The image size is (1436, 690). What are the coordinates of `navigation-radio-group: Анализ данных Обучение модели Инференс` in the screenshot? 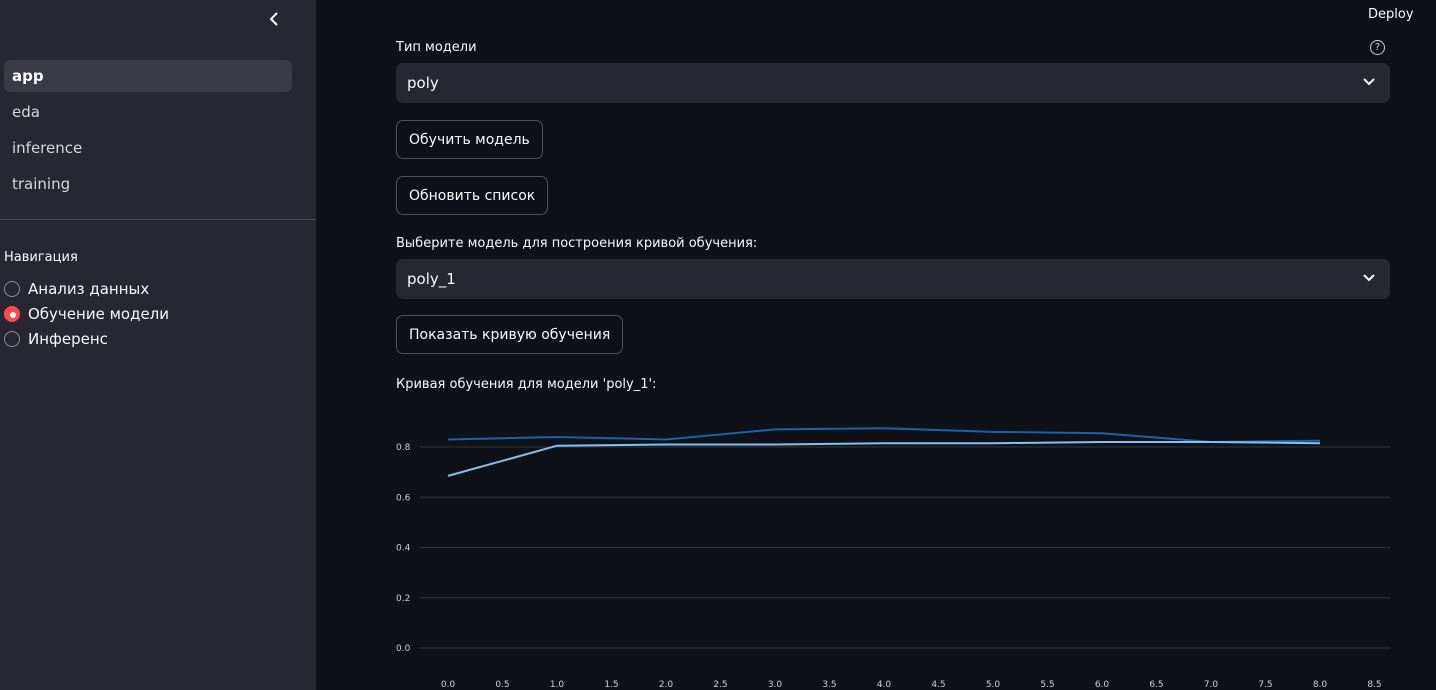 It's located at (86, 313).